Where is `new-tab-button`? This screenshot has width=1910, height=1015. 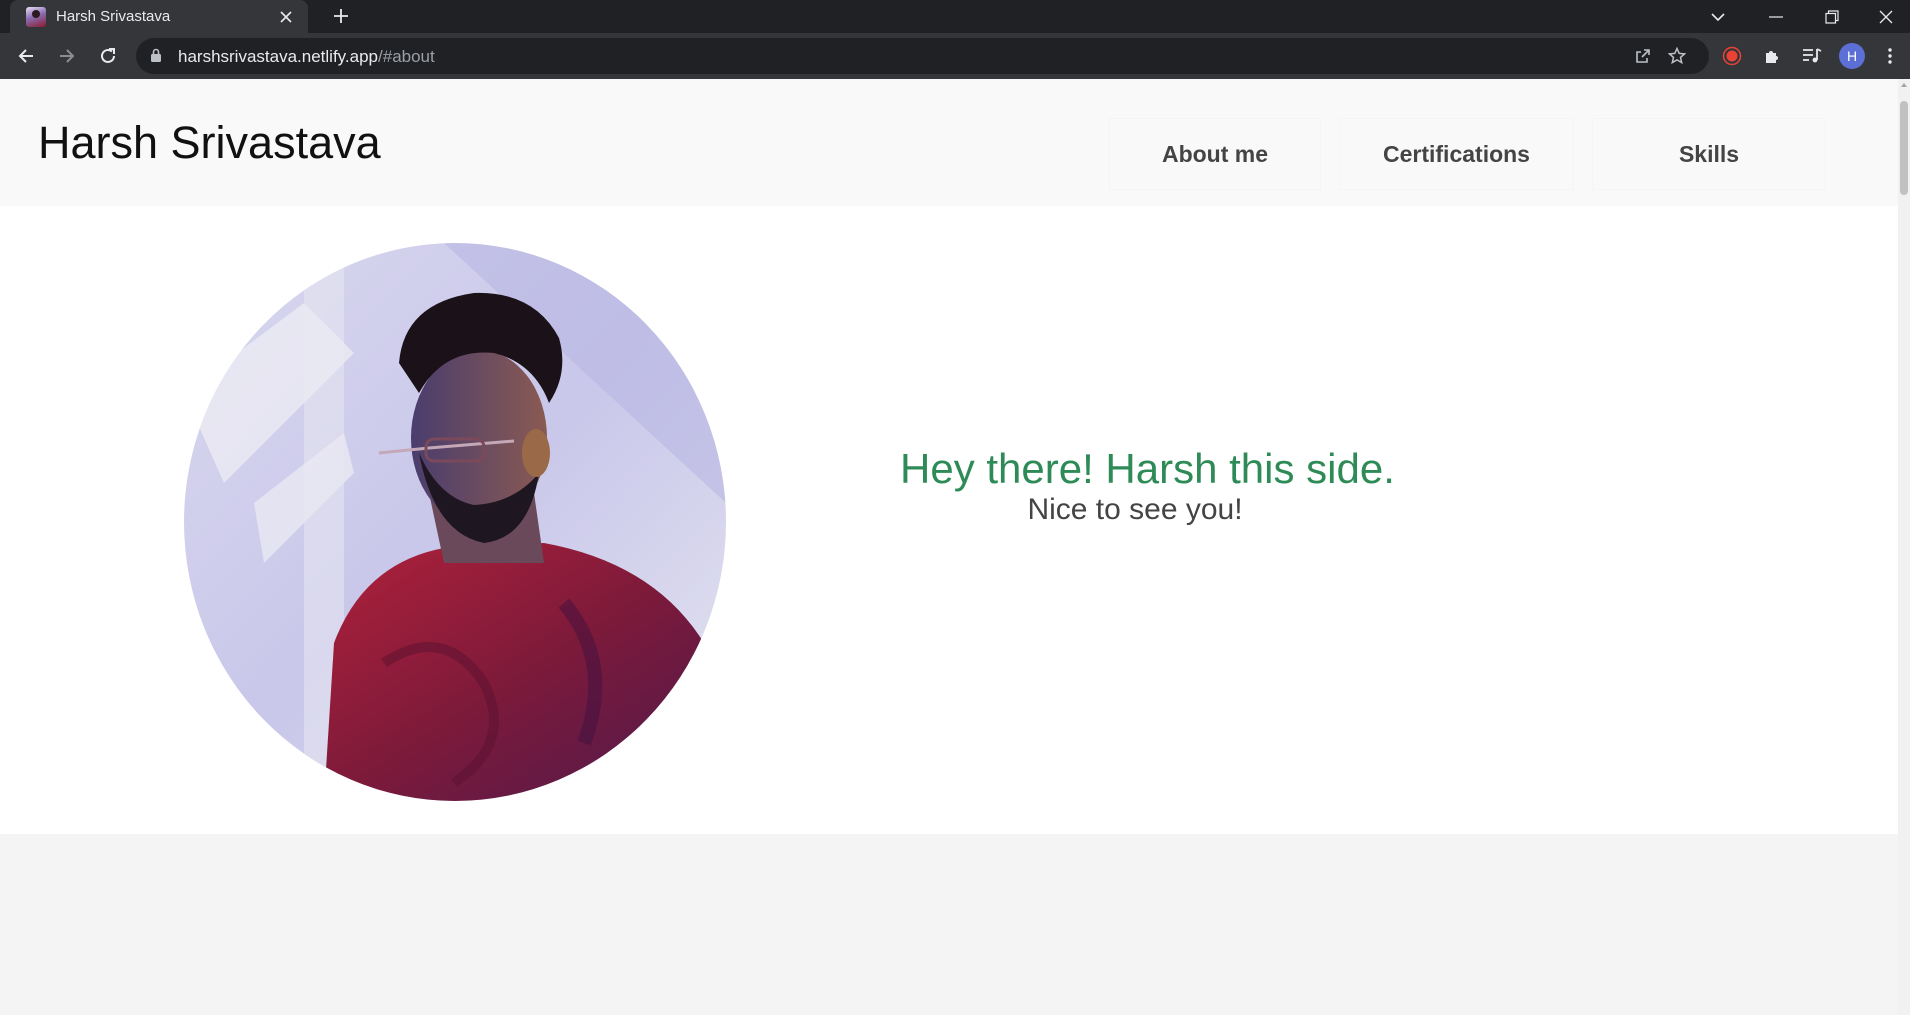
new-tab-button is located at coordinates (341, 16).